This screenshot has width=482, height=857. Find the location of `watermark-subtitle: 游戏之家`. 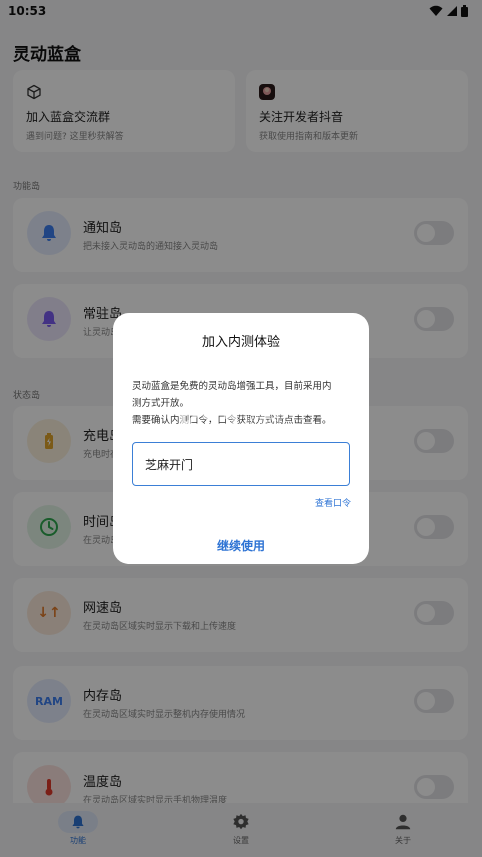

watermark-subtitle: 游戏之家 is located at coordinates (264, 420).